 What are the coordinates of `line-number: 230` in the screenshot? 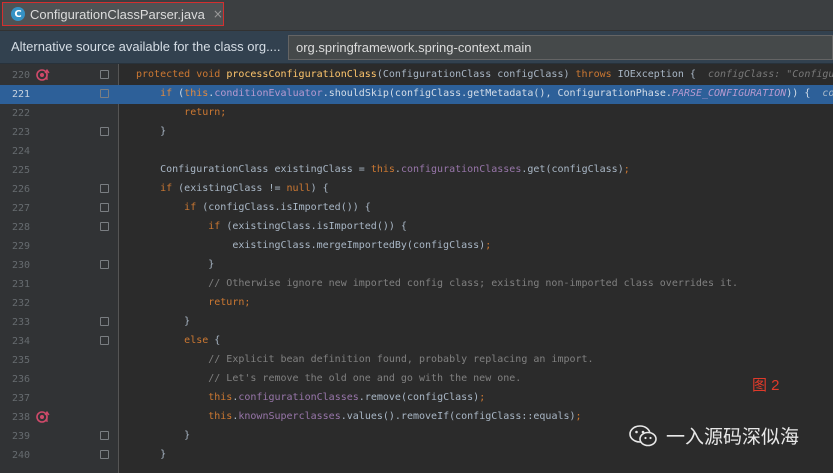 It's located at (15, 265).